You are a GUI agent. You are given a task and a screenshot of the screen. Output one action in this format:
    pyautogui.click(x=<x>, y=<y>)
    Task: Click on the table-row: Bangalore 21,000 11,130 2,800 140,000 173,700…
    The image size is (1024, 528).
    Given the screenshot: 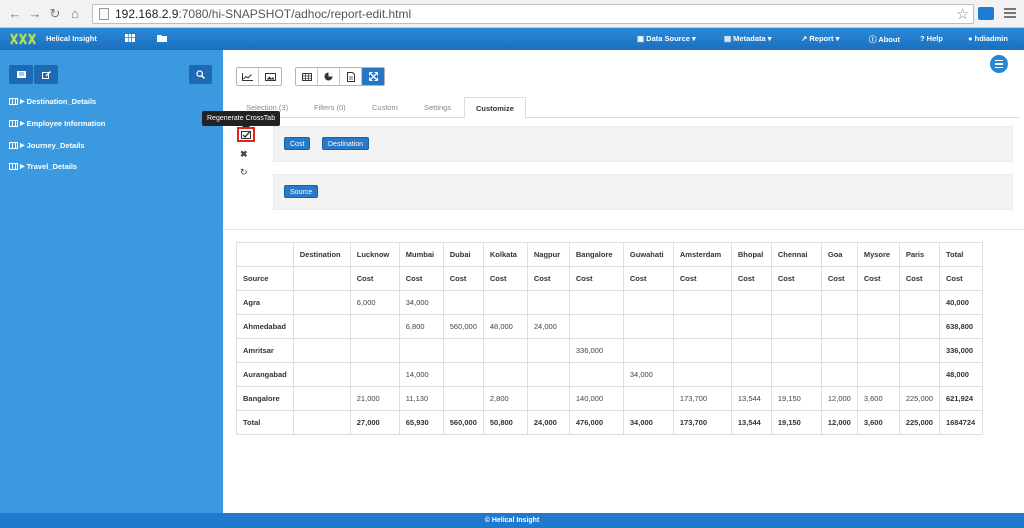 What is the action you would take?
    pyautogui.click(x=609, y=398)
    